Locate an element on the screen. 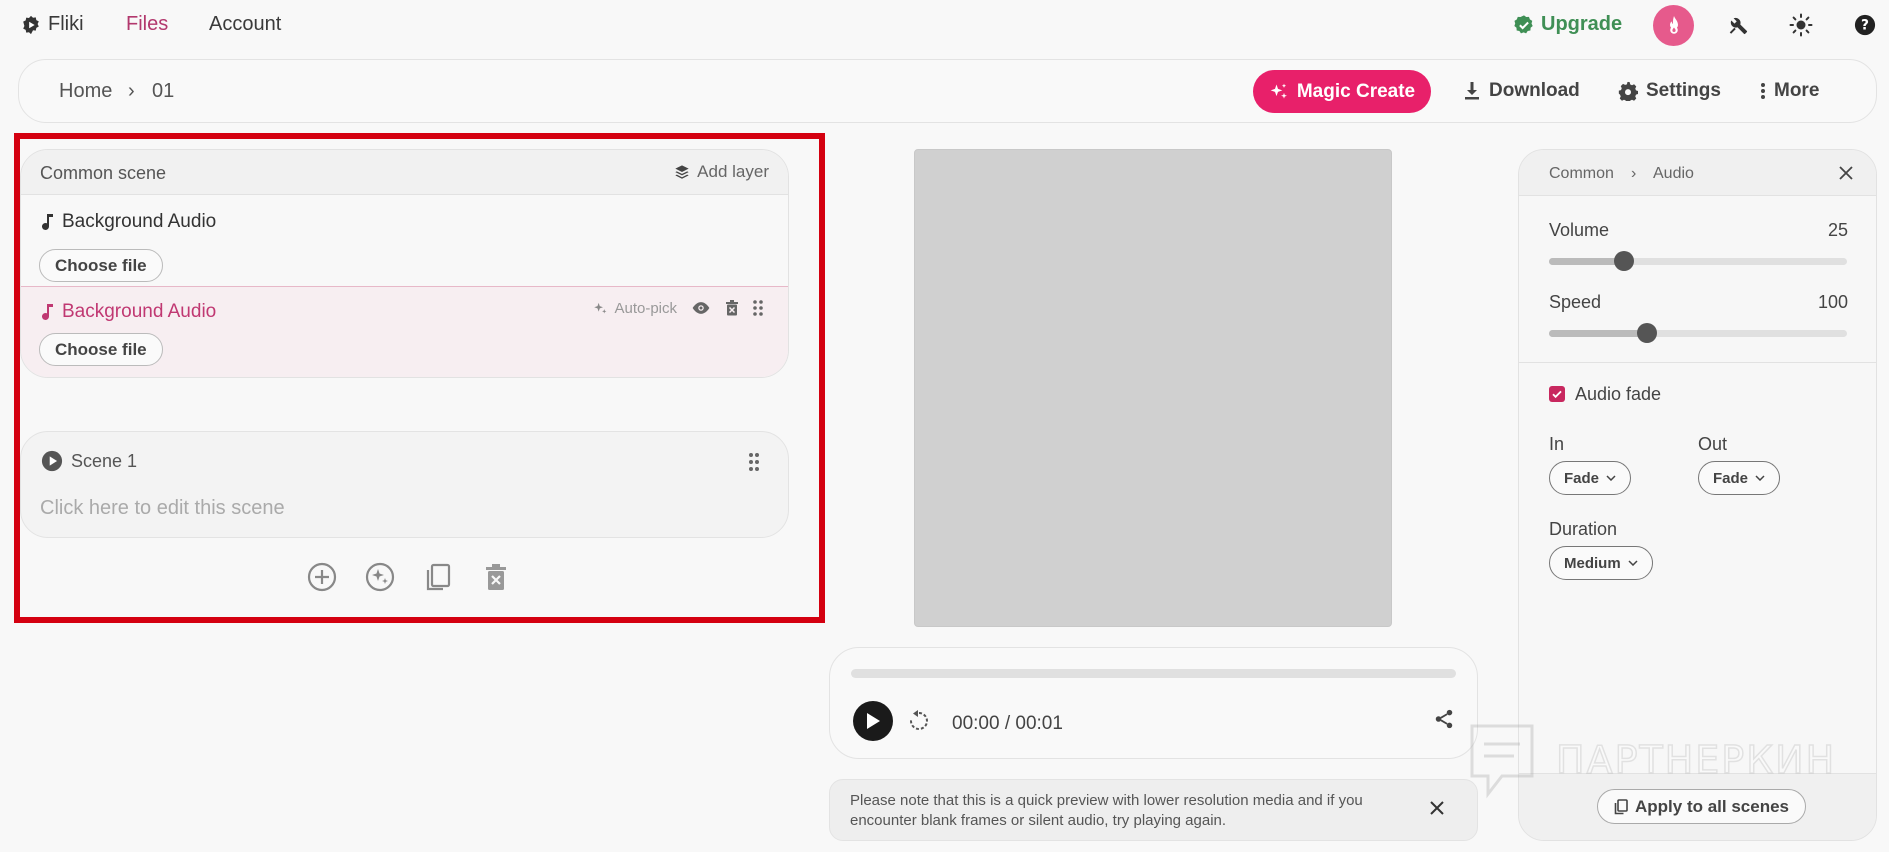 This screenshot has width=1889, height=852. progress-bar is located at coordinates (1153, 673).